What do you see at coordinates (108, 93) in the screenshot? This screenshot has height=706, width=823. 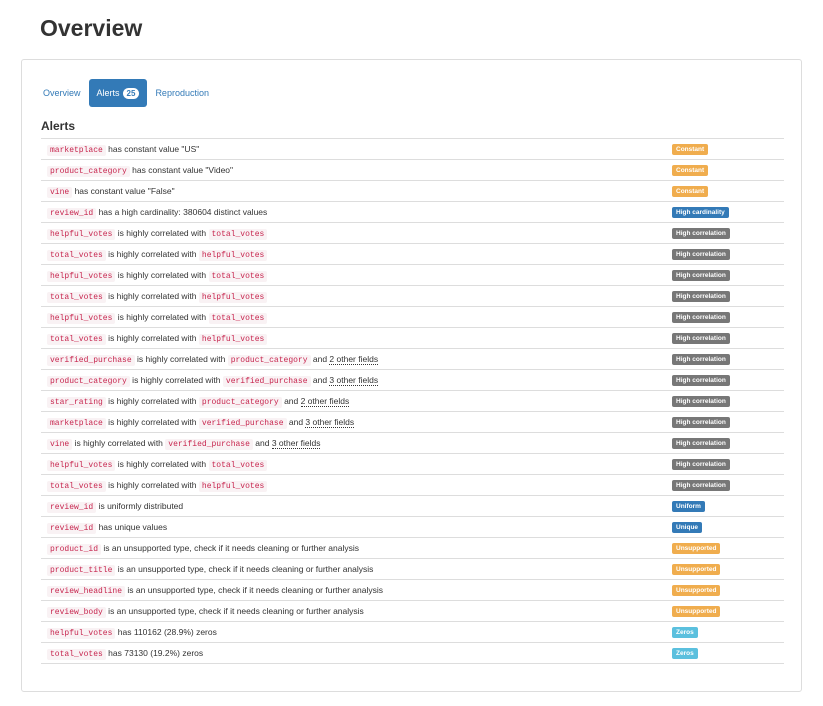 I see `tab-alerts-label: Alerts` at bounding box center [108, 93].